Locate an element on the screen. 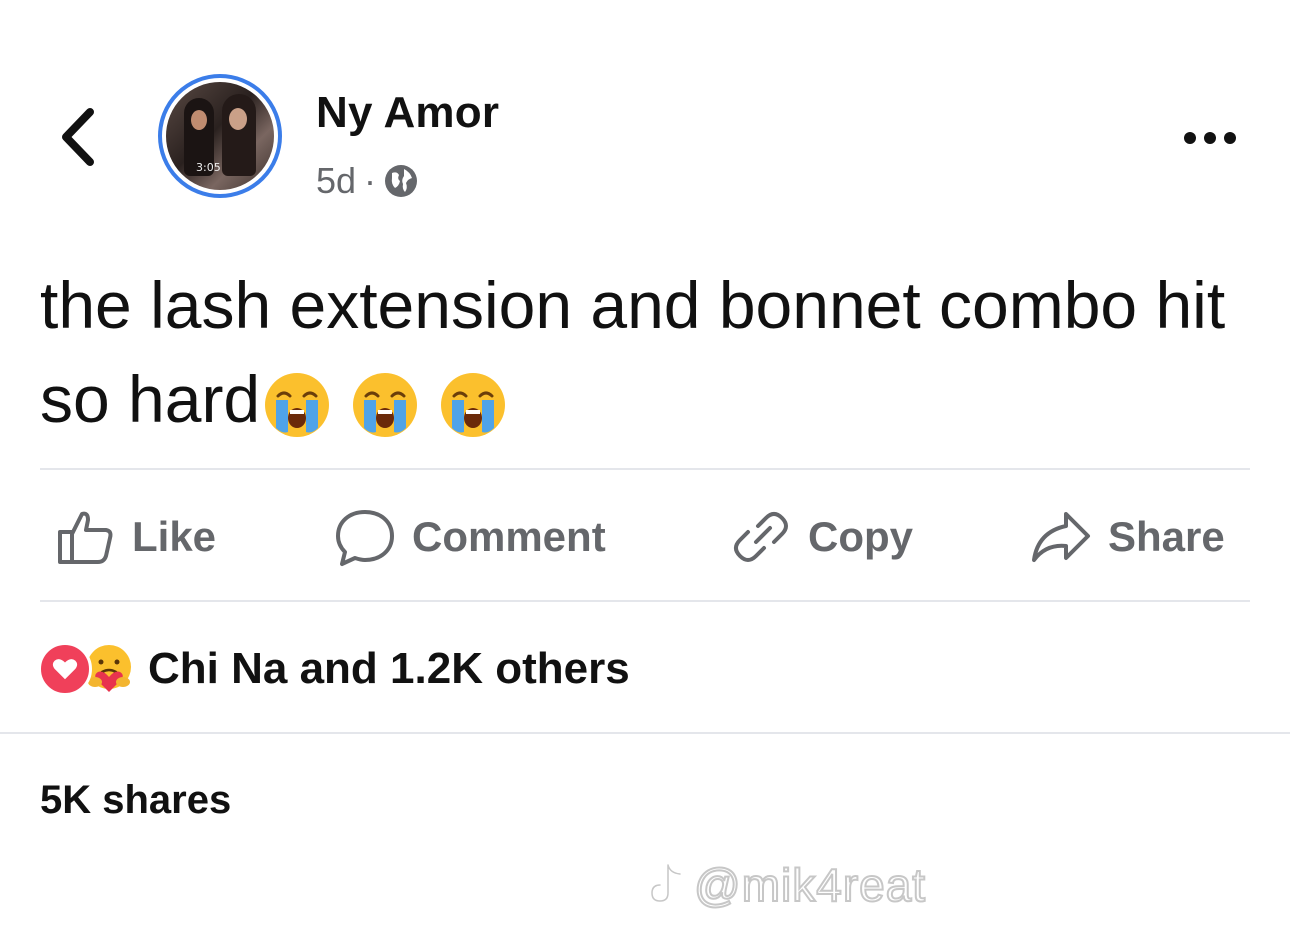 Image resolution: width=1290 pixels, height=933 pixels. chevron-left-icon is located at coordinates (78, 137).